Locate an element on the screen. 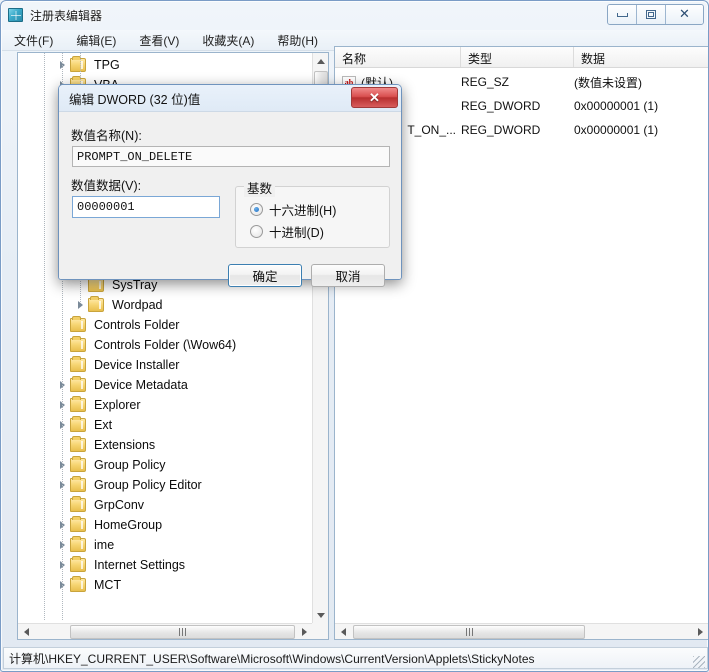 This screenshot has height=672, width=709. tree-horizontal-scroll-thumb is located at coordinates (182, 632).